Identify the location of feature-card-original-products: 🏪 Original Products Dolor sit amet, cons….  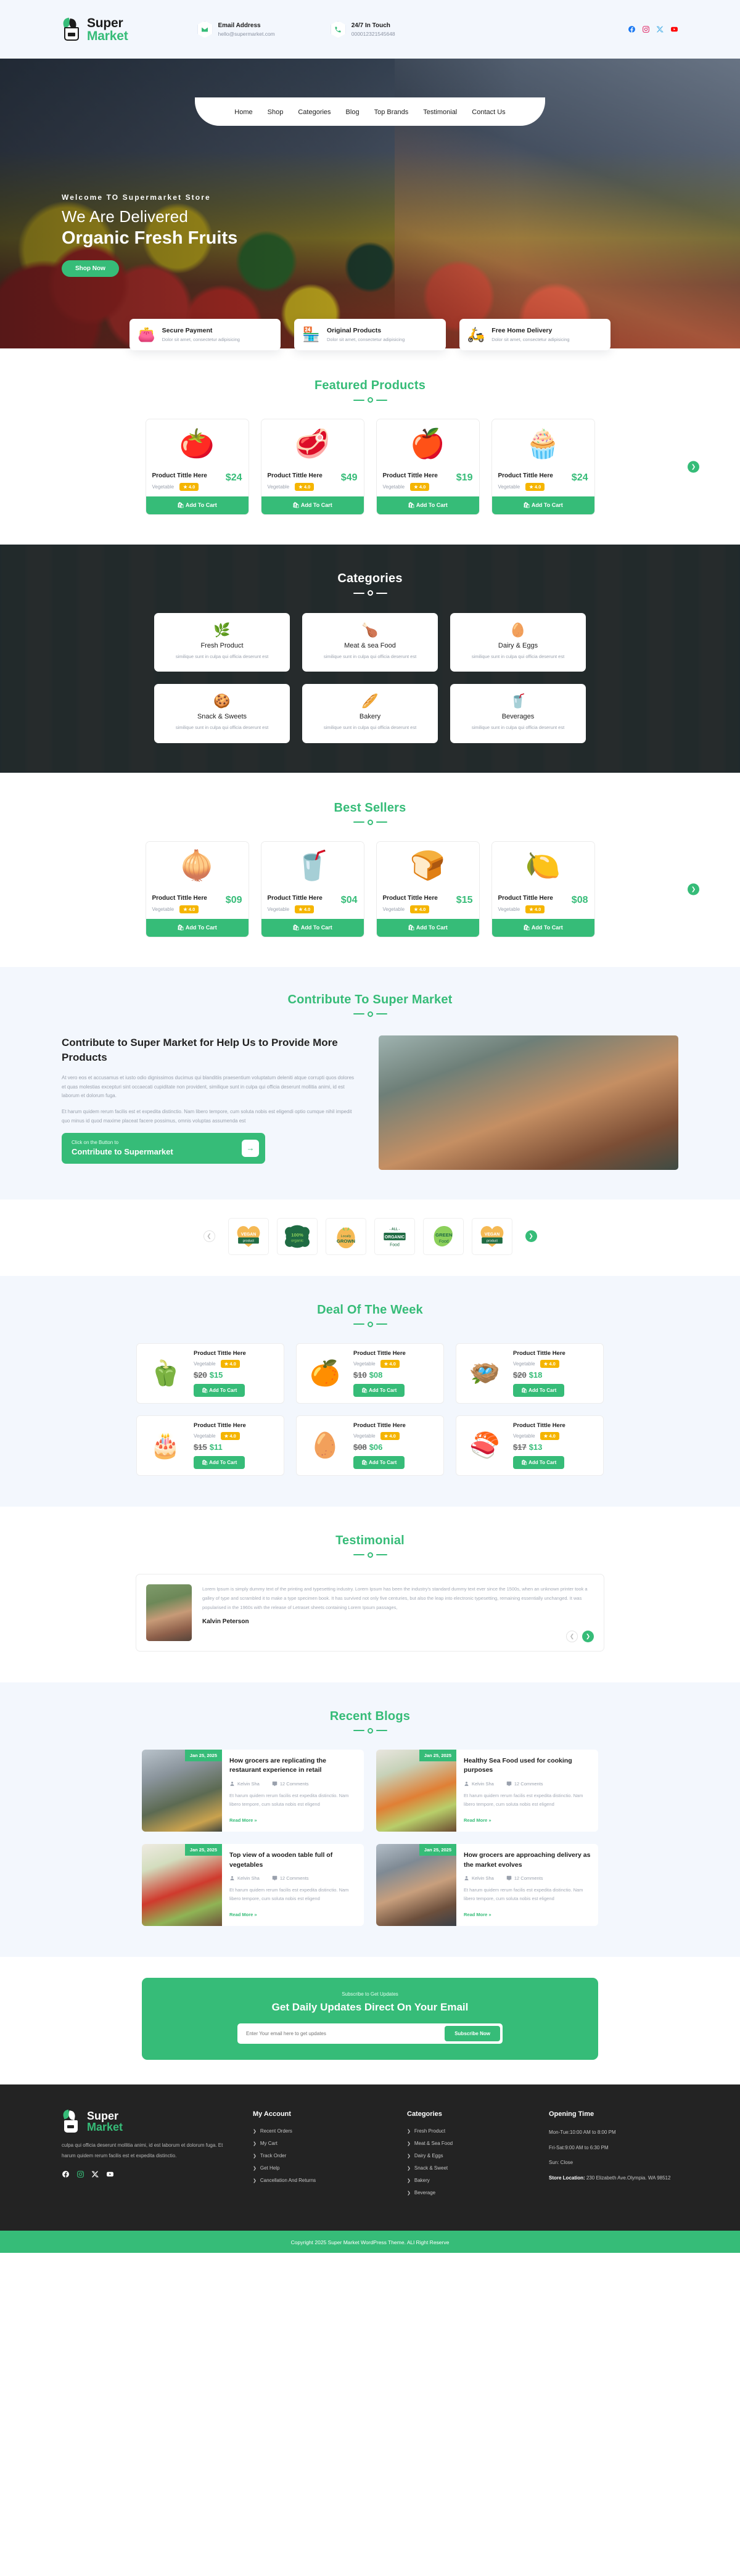
(370, 334).